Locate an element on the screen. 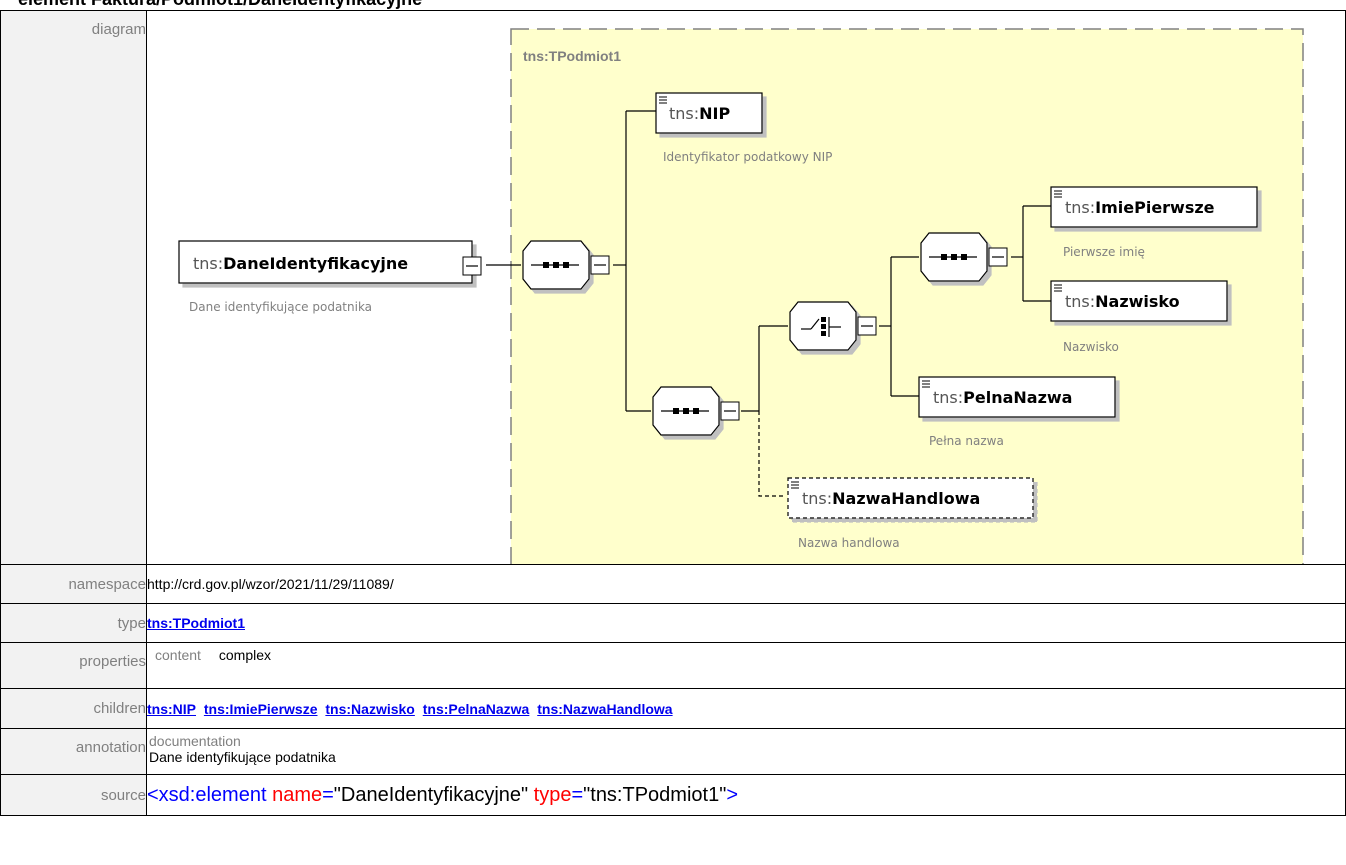  source-label: source is located at coordinates (73, 795).